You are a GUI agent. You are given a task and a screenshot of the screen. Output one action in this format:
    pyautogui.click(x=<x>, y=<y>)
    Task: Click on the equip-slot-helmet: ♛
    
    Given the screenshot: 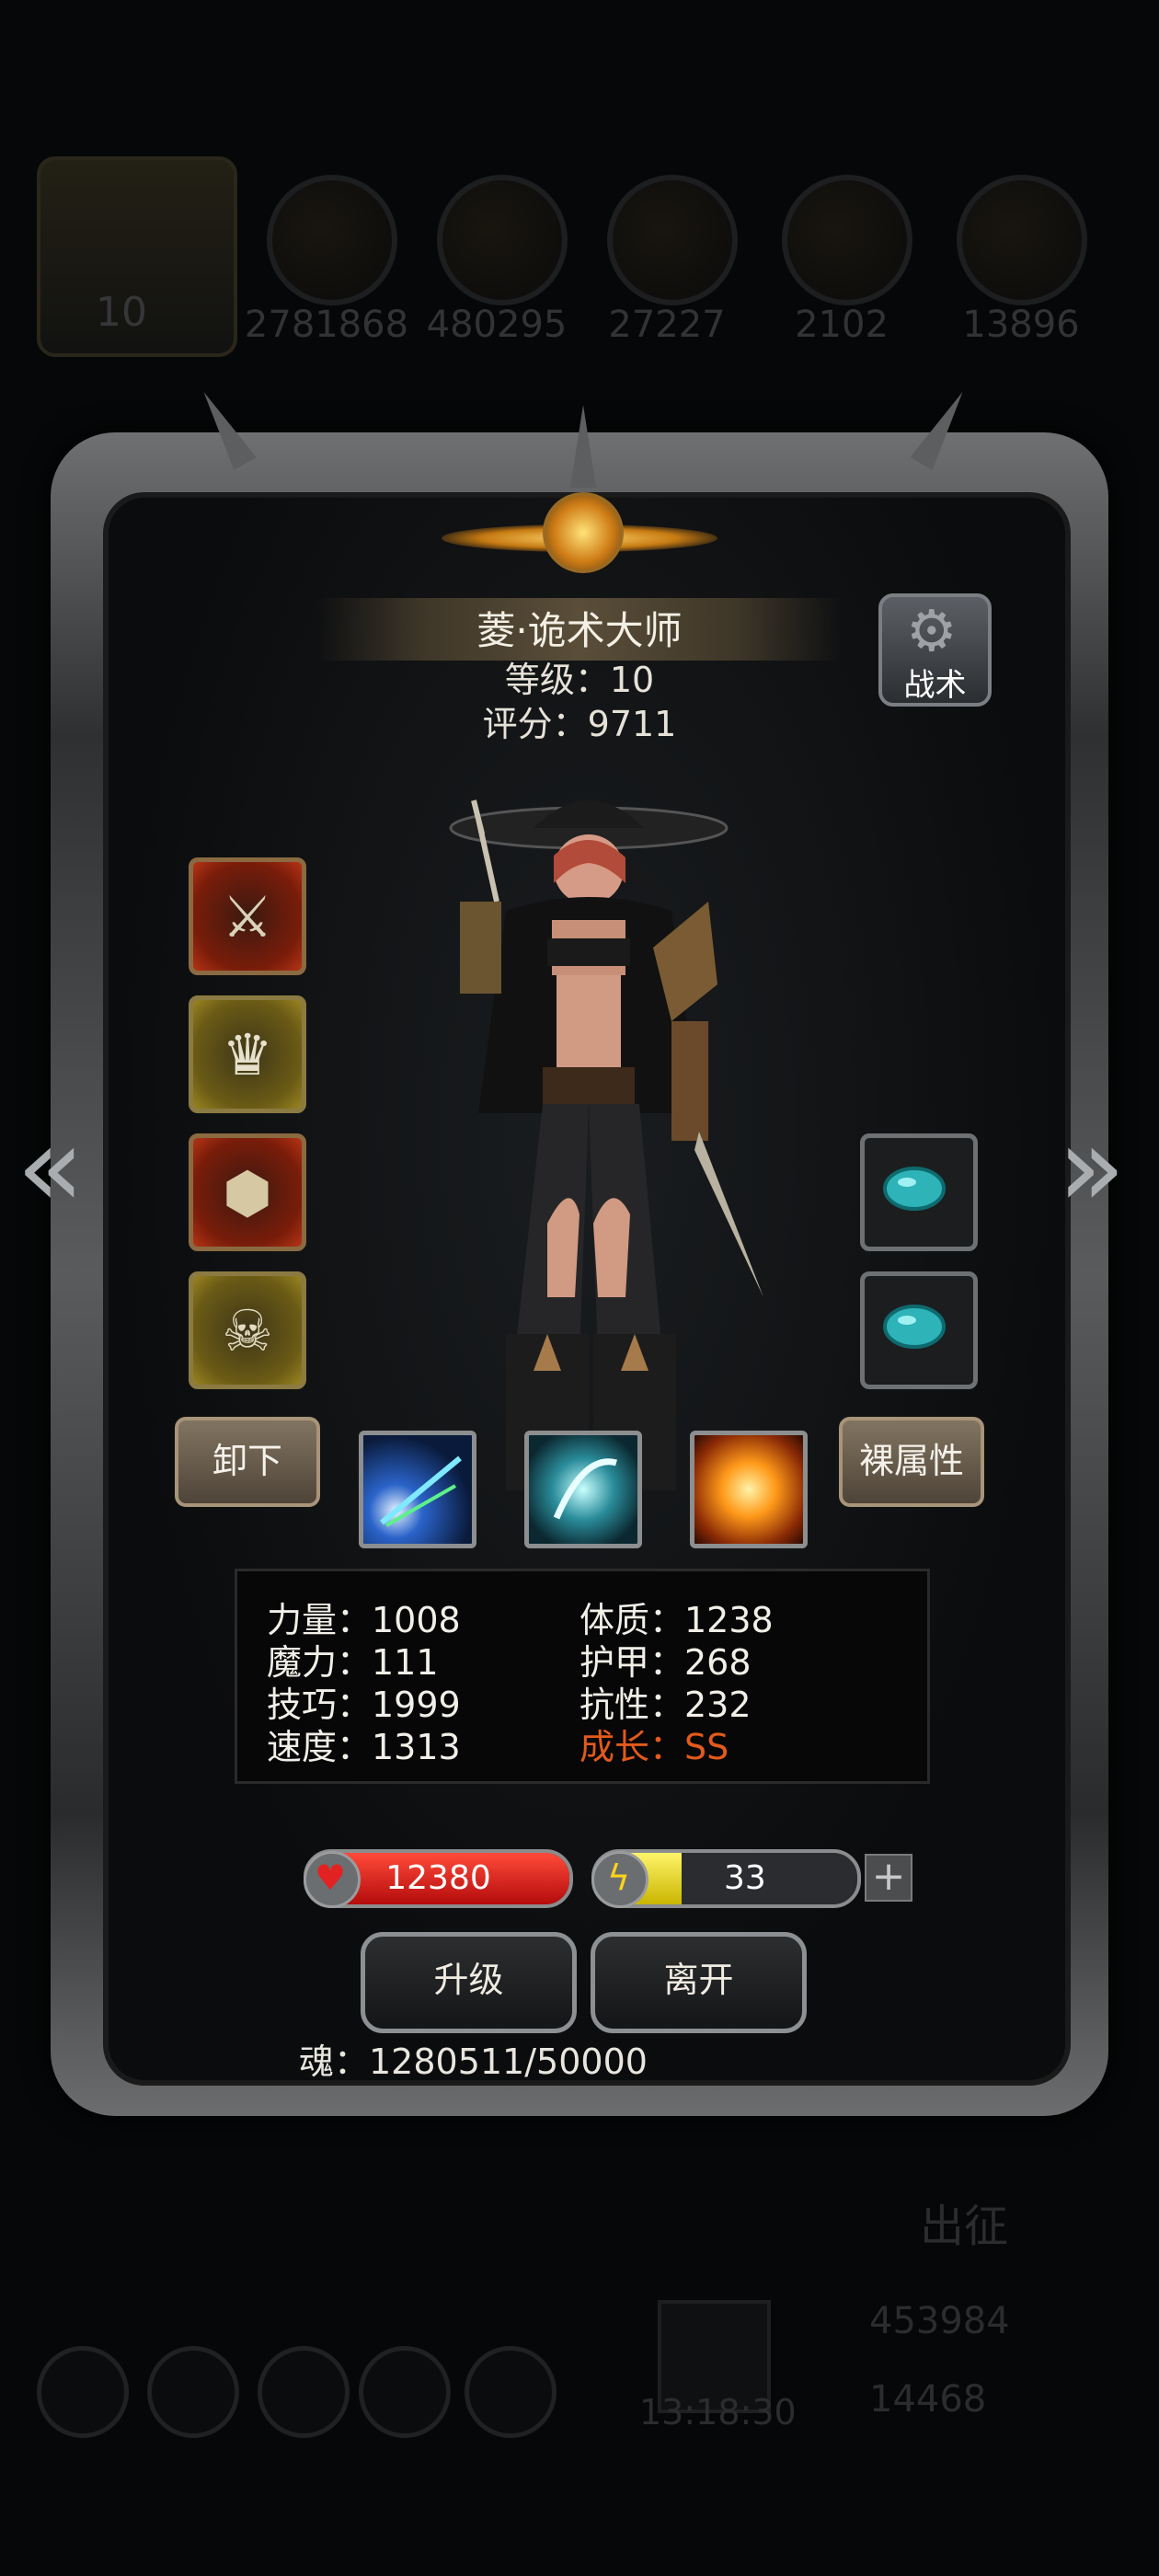 What is the action you would take?
    pyautogui.click(x=247, y=1054)
    